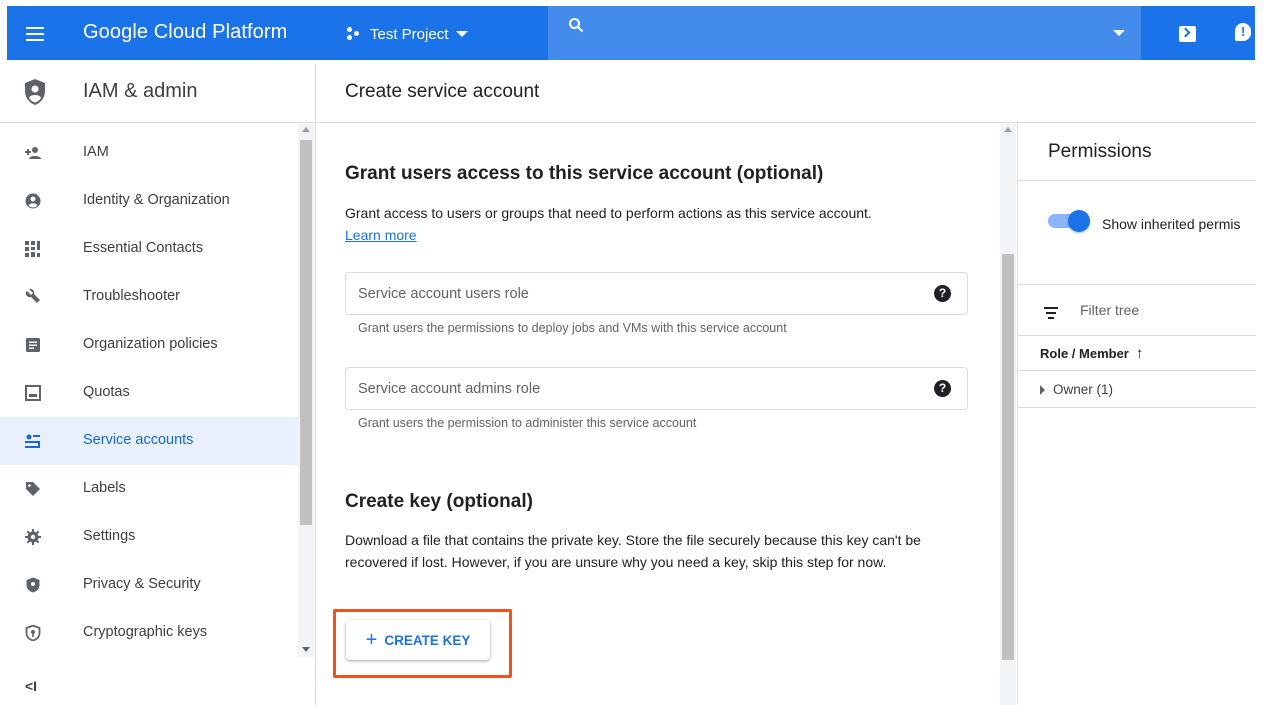 Image resolution: width=1266 pixels, height=705 pixels. I want to click on nav-header: IAM & admin, so click(157, 93).